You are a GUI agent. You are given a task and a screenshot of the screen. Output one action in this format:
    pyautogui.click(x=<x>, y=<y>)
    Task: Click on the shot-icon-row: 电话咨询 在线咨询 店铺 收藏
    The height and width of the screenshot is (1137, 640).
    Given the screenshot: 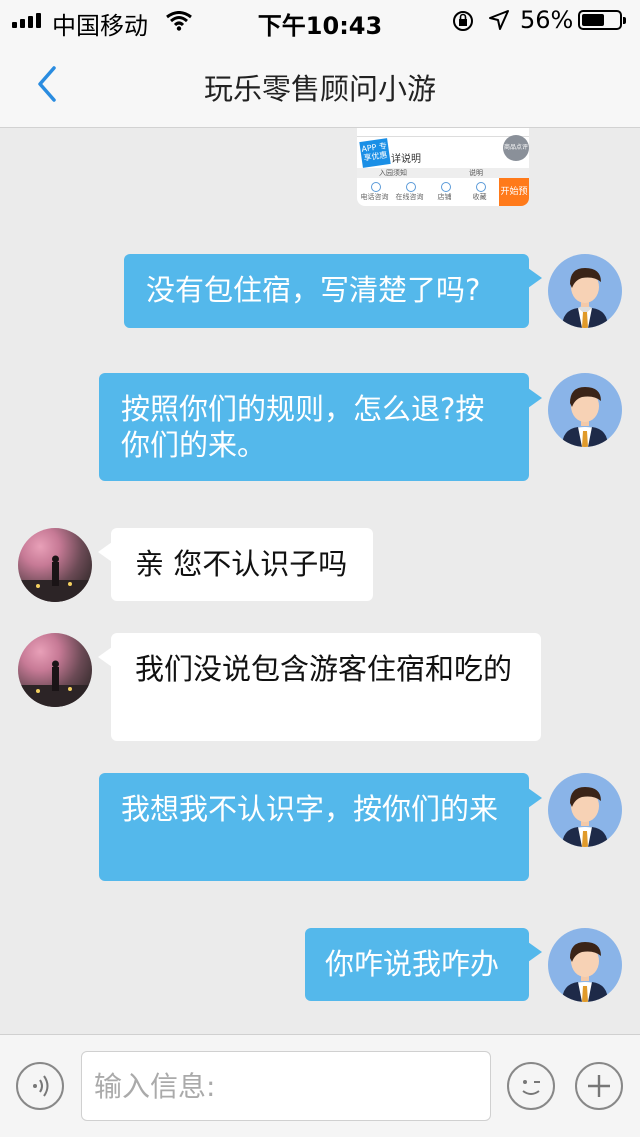 What is the action you would take?
    pyautogui.click(x=427, y=193)
    